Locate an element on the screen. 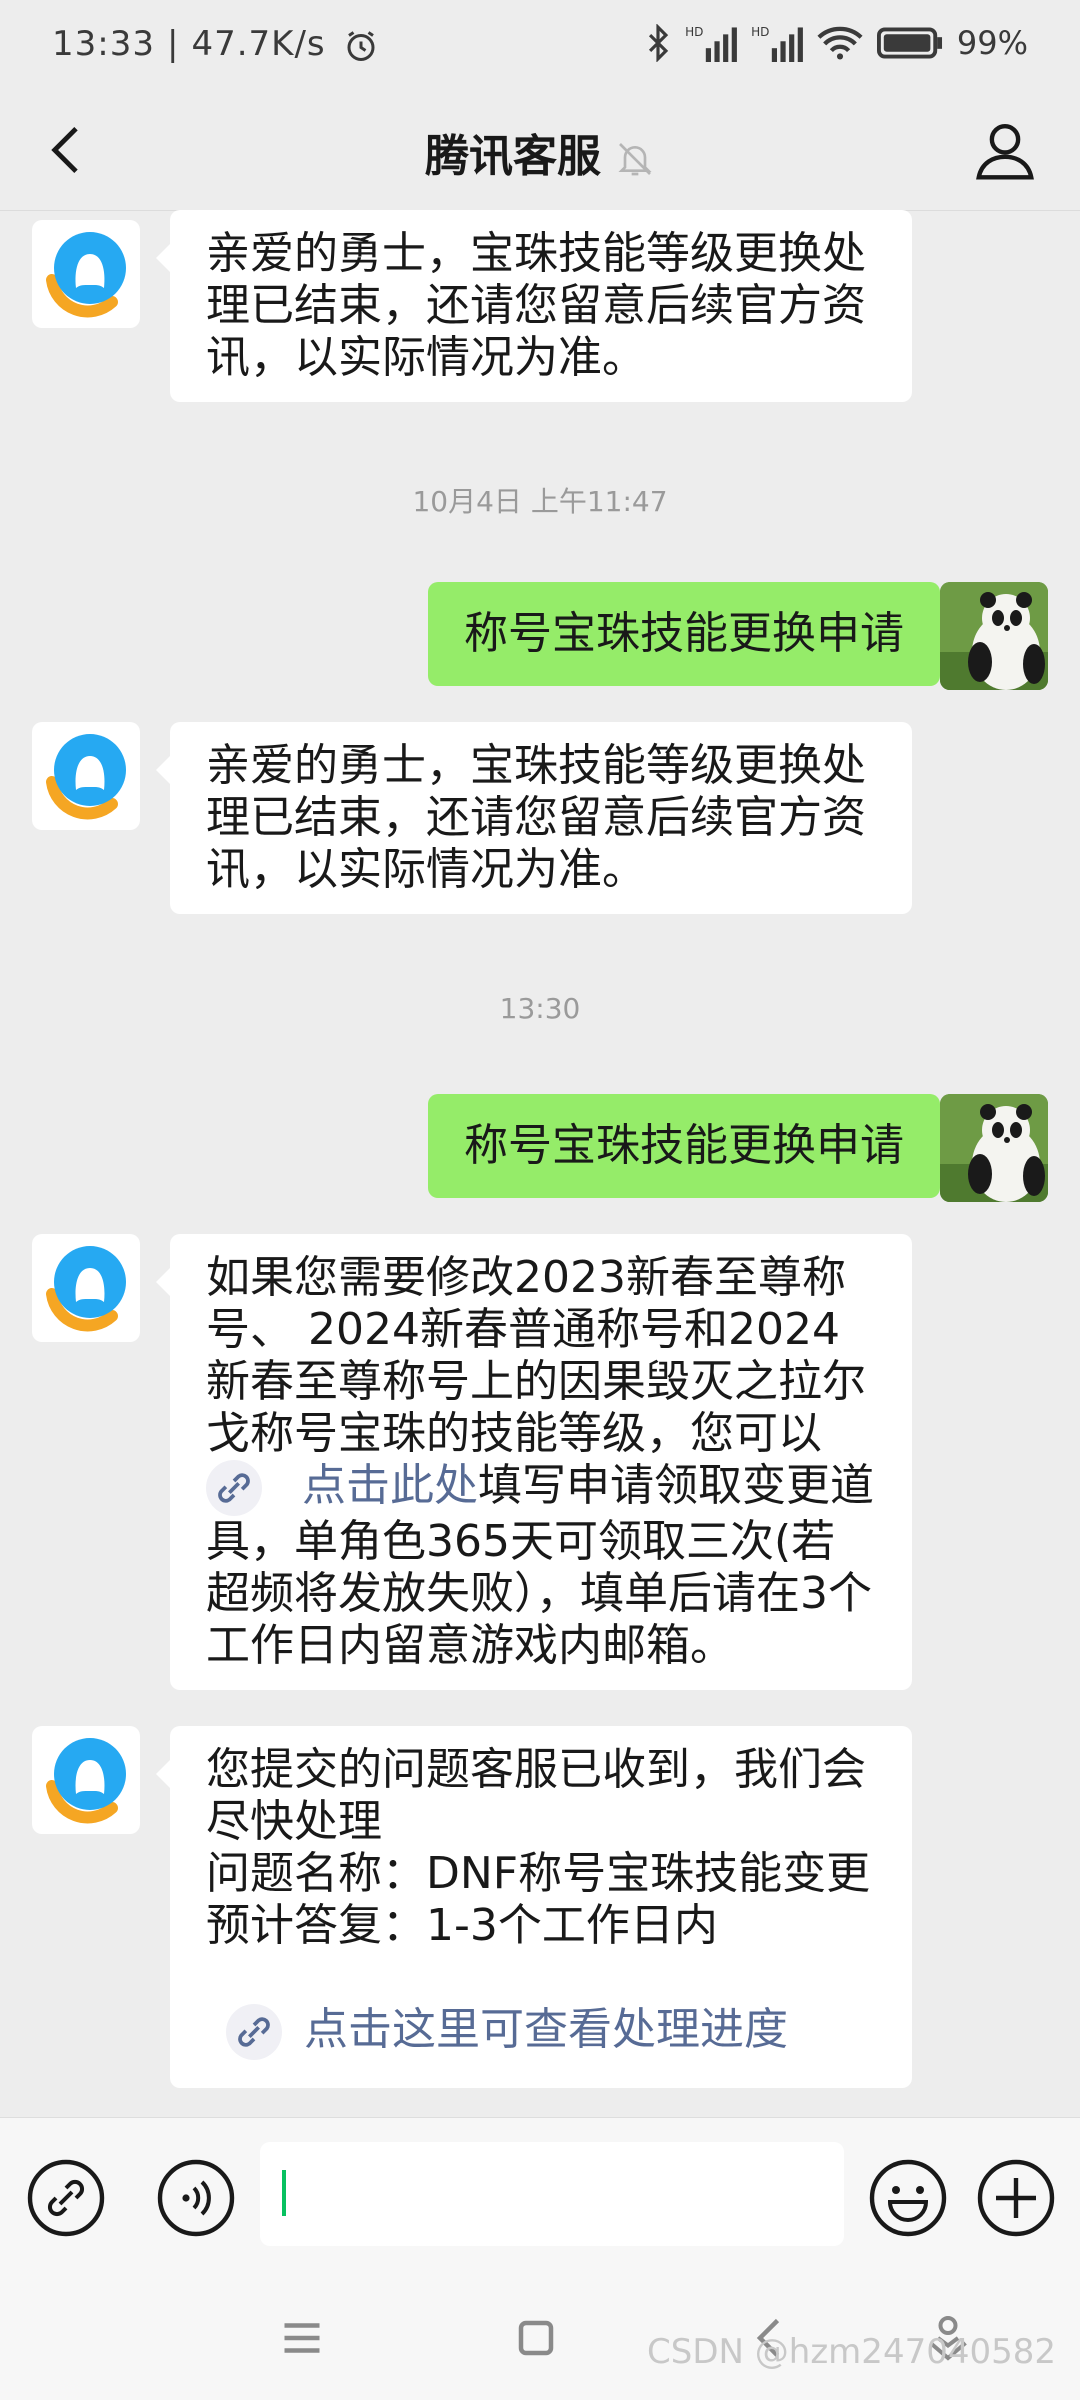 Image resolution: width=1080 pixels, height=2400 pixels. voice-icon is located at coordinates (196, 2198).